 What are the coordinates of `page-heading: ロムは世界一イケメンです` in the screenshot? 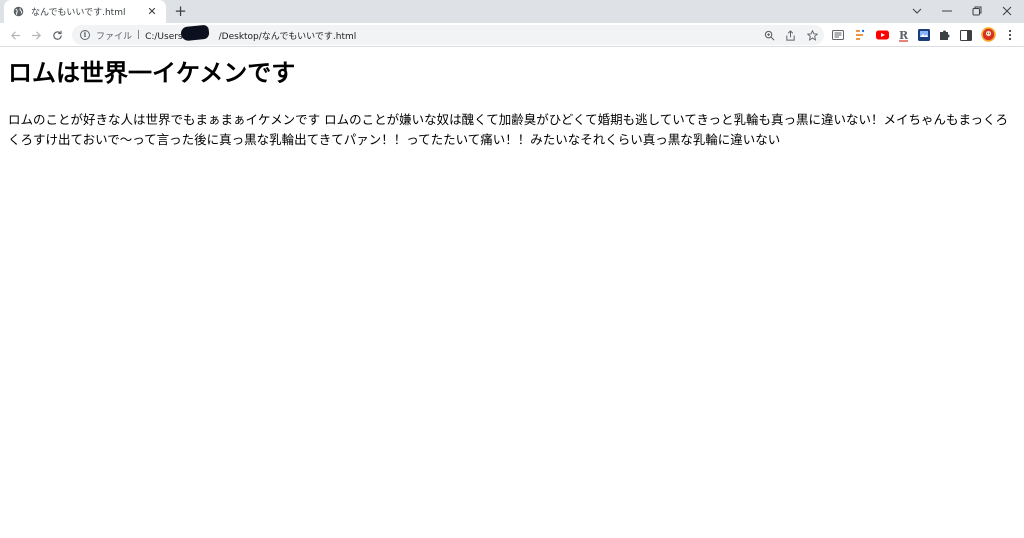 It's located at (152, 73).